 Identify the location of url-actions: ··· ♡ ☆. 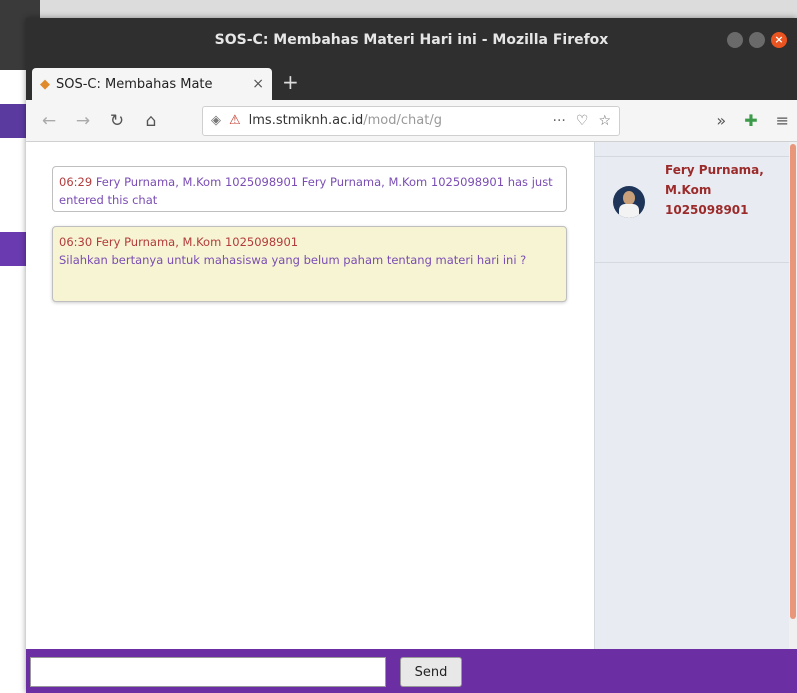
(582, 121).